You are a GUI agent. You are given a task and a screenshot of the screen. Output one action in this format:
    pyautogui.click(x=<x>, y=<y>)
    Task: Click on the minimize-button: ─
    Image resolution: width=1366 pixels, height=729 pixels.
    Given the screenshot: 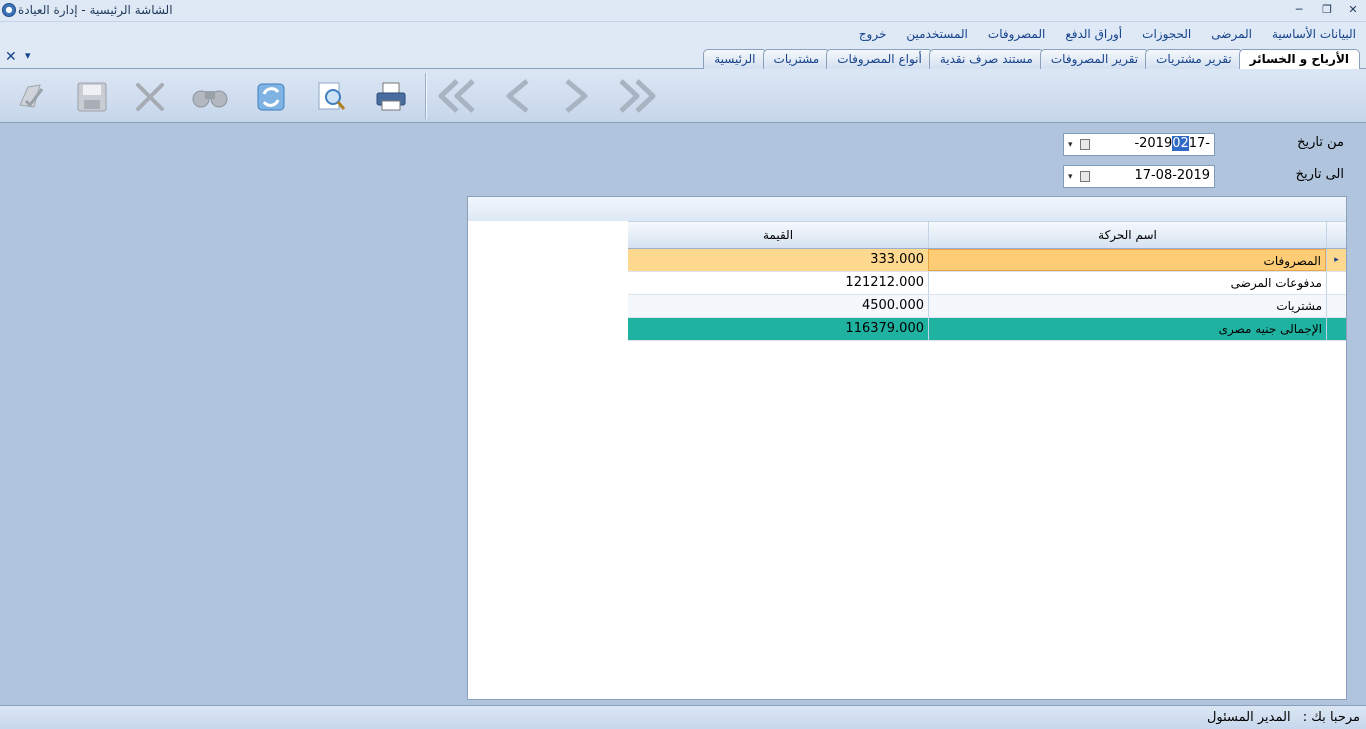 What is the action you would take?
    pyautogui.click(x=1299, y=10)
    